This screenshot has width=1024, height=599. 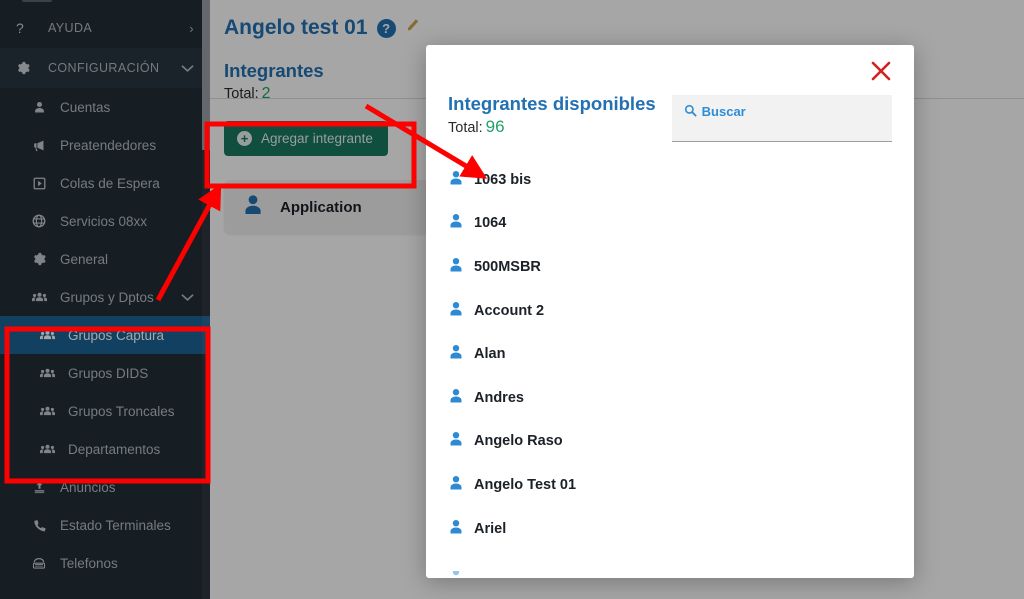 What do you see at coordinates (670, 564) in the screenshot?
I see `list-item-partially-visible` at bounding box center [670, 564].